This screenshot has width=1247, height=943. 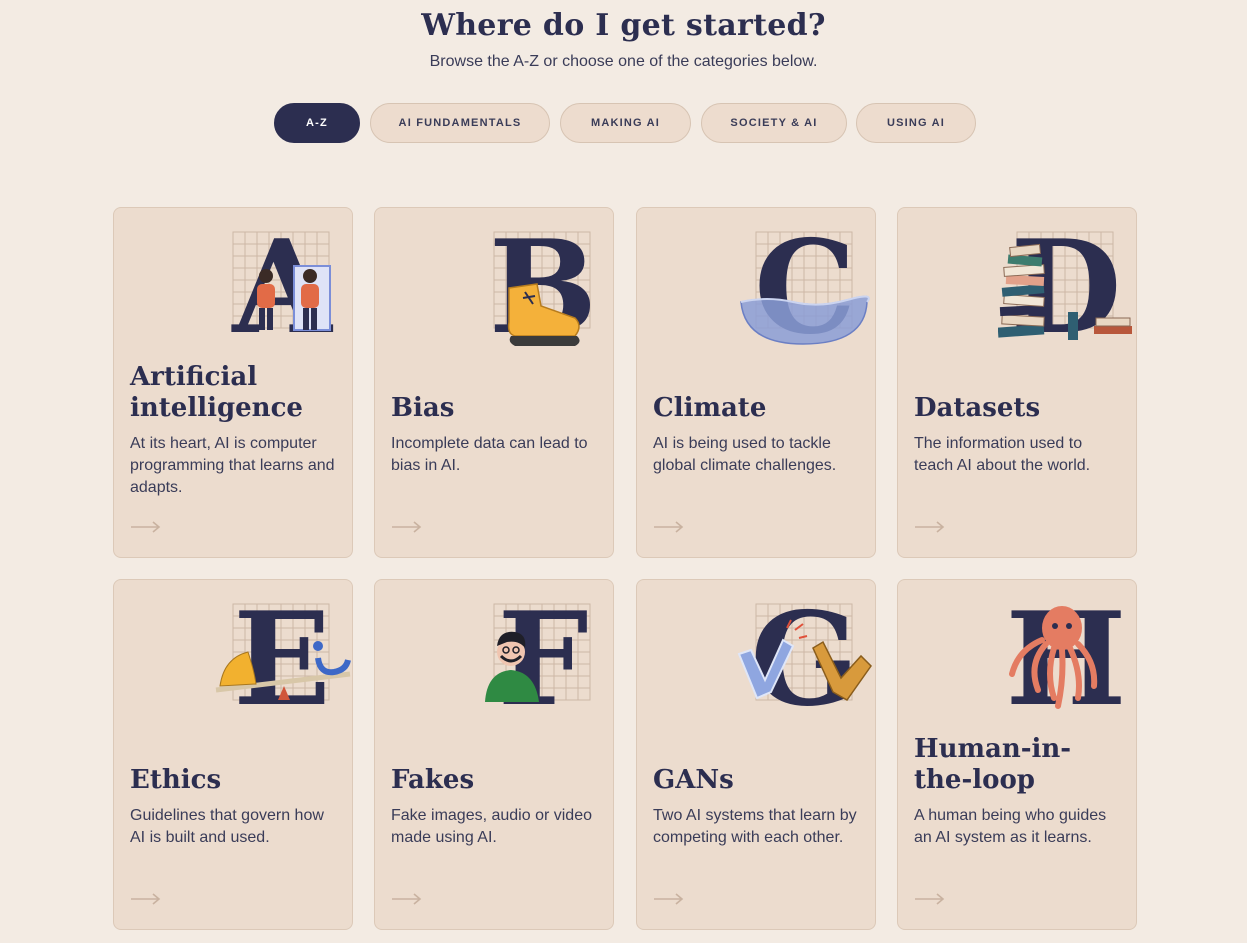 I want to click on robot-arms-icon: G, so click(x=804, y=660).